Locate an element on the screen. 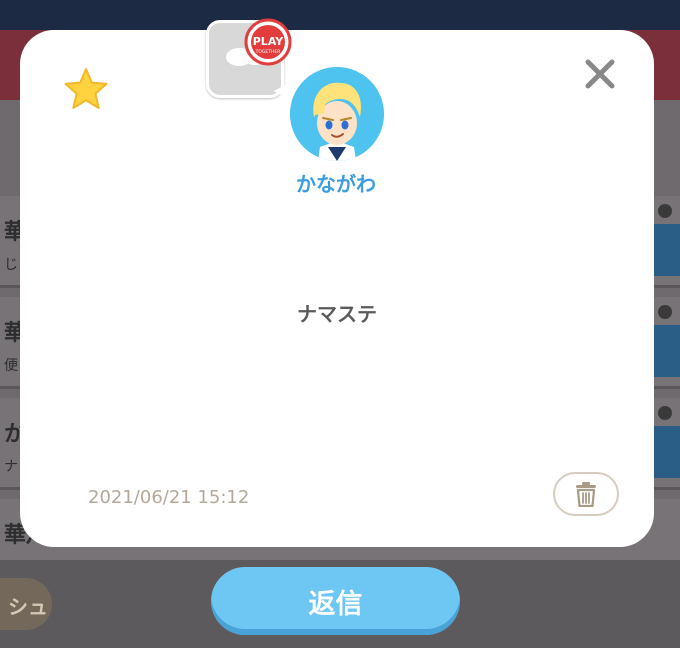 The height and width of the screenshot is (648, 680). trash-icon is located at coordinates (586, 494).